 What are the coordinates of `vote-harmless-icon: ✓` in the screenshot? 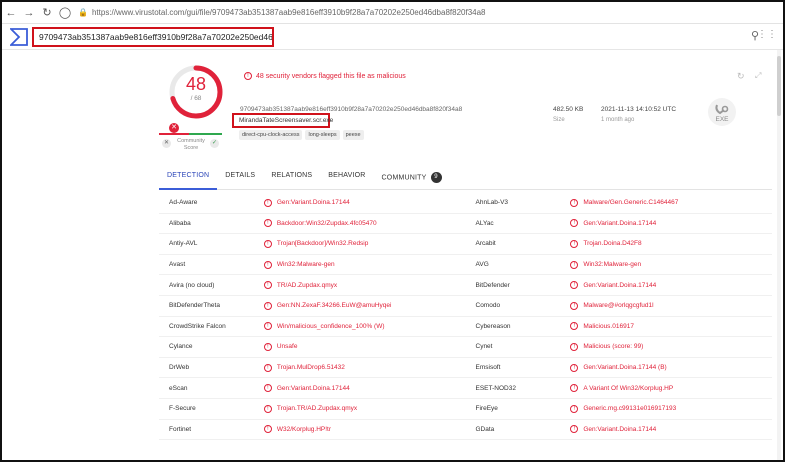 It's located at (214, 143).